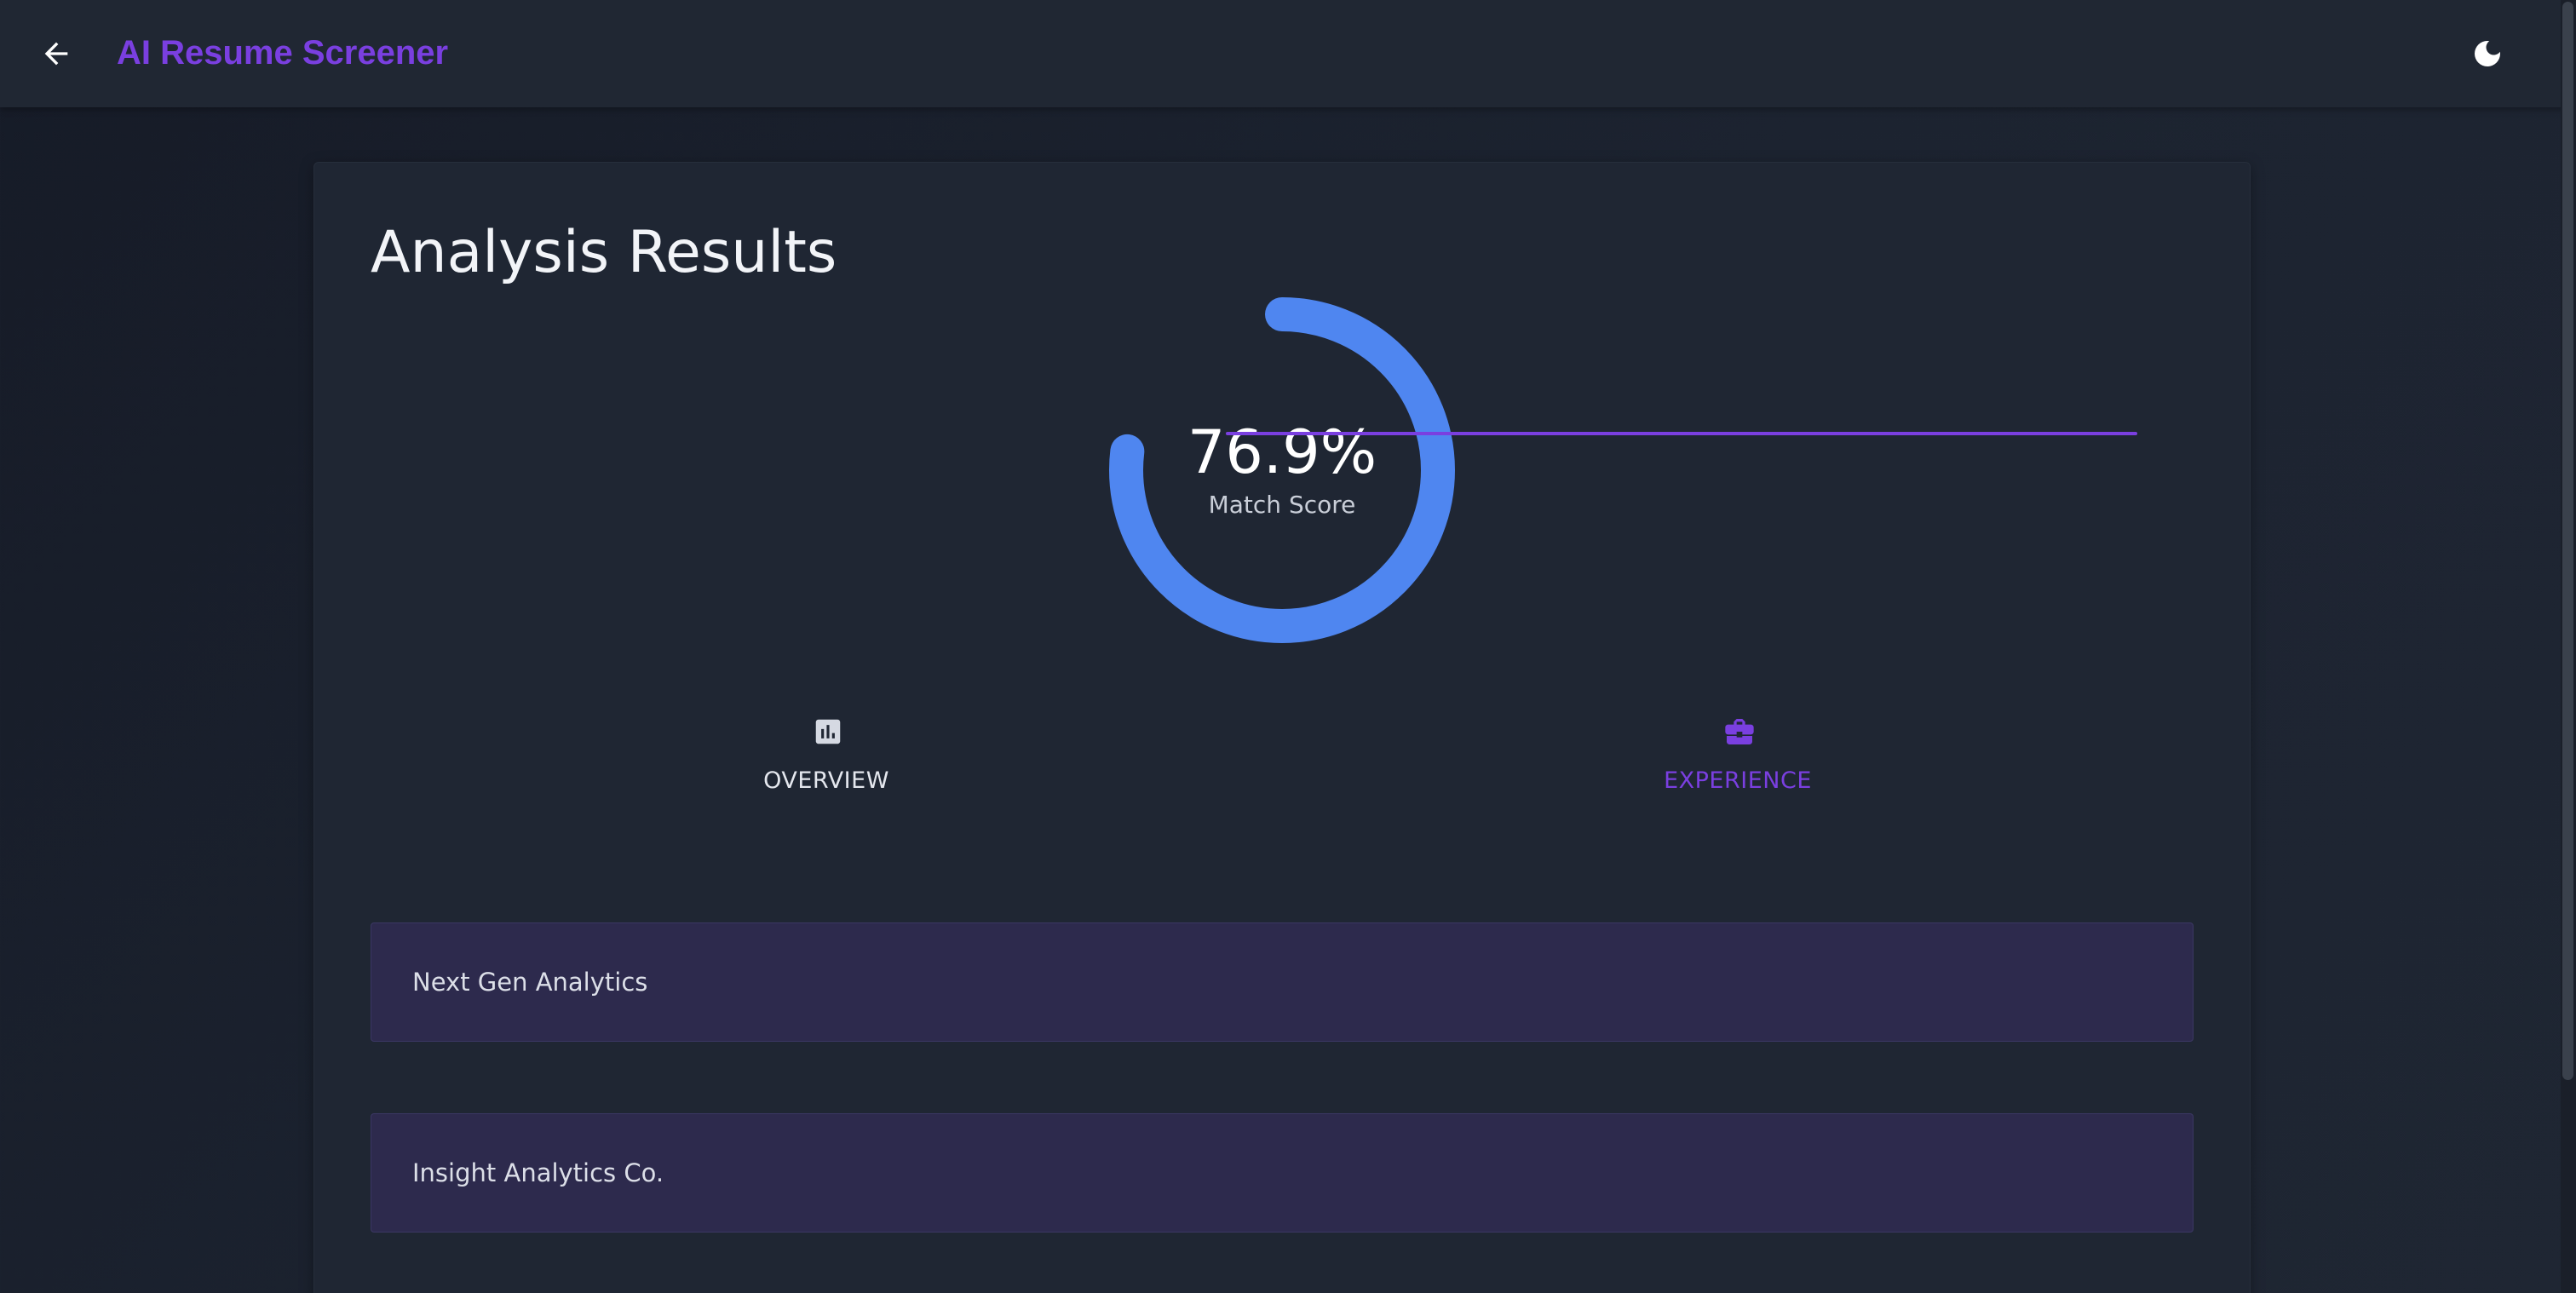 Image resolution: width=2576 pixels, height=1293 pixels. What do you see at coordinates (828, 732) in the screenshot?
I see `bar-chart-icon` at bounding box center [828, 732].